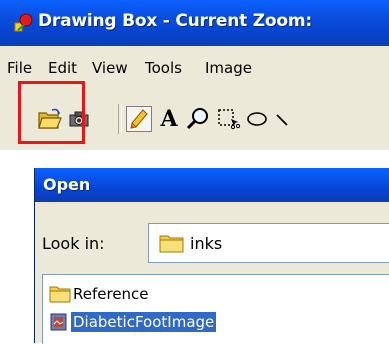  I want to click on dialog-title: Open, so click(67, 184).